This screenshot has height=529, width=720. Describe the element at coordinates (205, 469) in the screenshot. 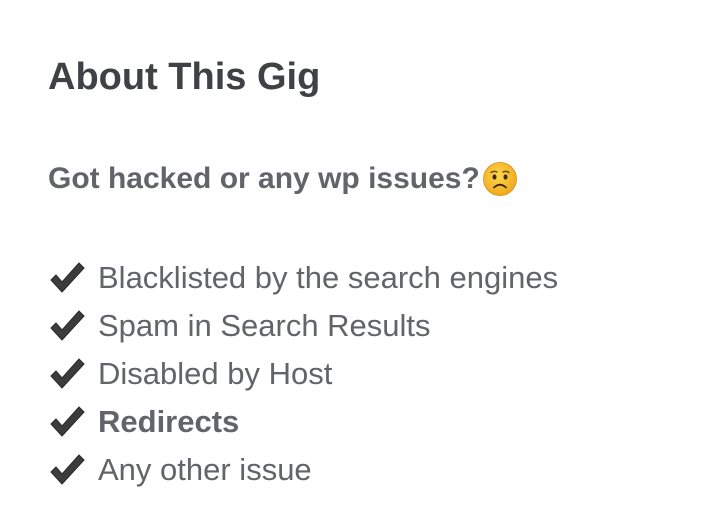

I see `issue-label: Any other issue` at that location.